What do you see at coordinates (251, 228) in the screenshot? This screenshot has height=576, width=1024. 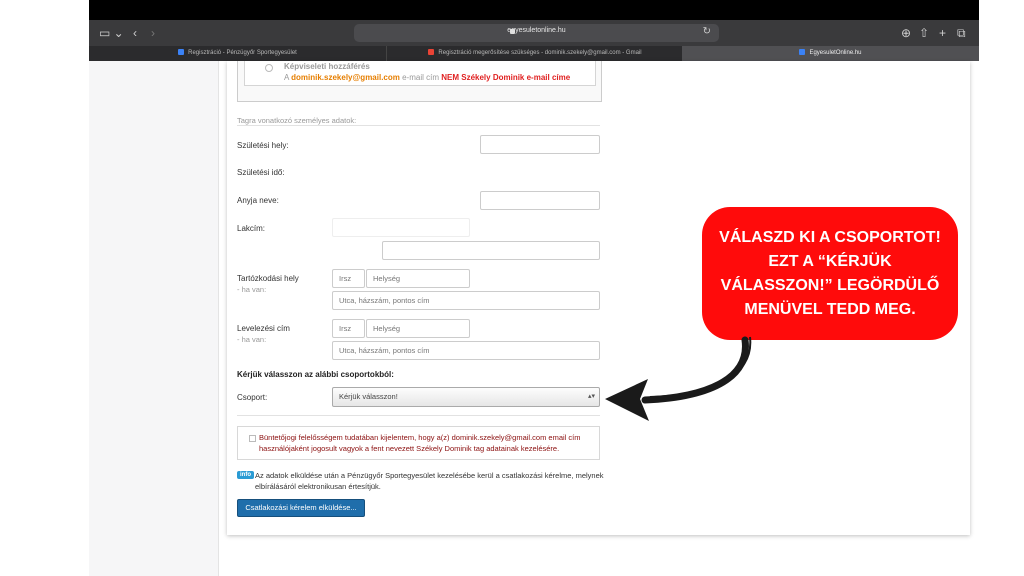 I see `address-label: Lakcím:` at bounding box center [251, 228].